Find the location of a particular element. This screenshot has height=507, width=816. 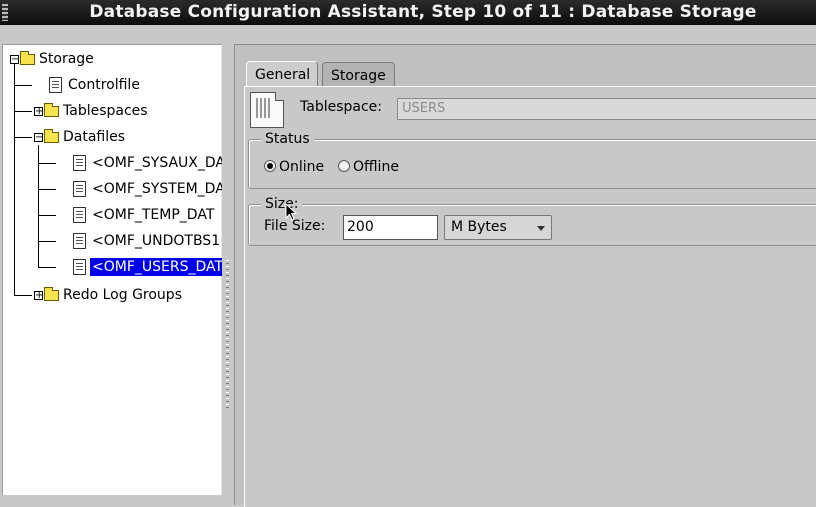

size-unit-value: M Bytes is located at coordinates (479, 227).